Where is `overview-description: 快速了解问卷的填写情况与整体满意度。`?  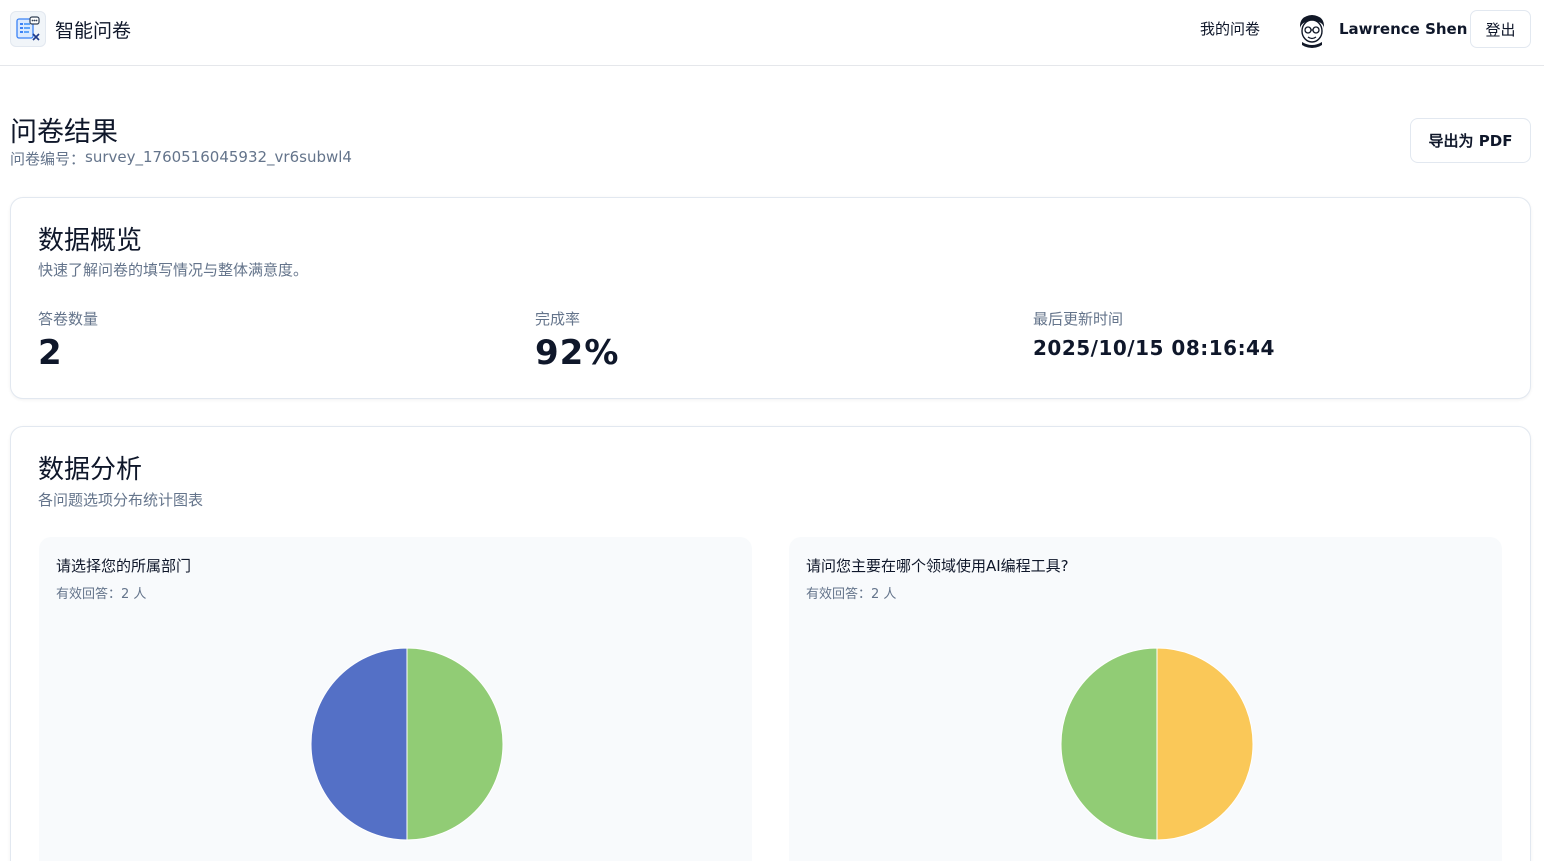 overview-description: 快速了解问卷的填写情况与整体满意度。 is located at coordinates (173, 270).